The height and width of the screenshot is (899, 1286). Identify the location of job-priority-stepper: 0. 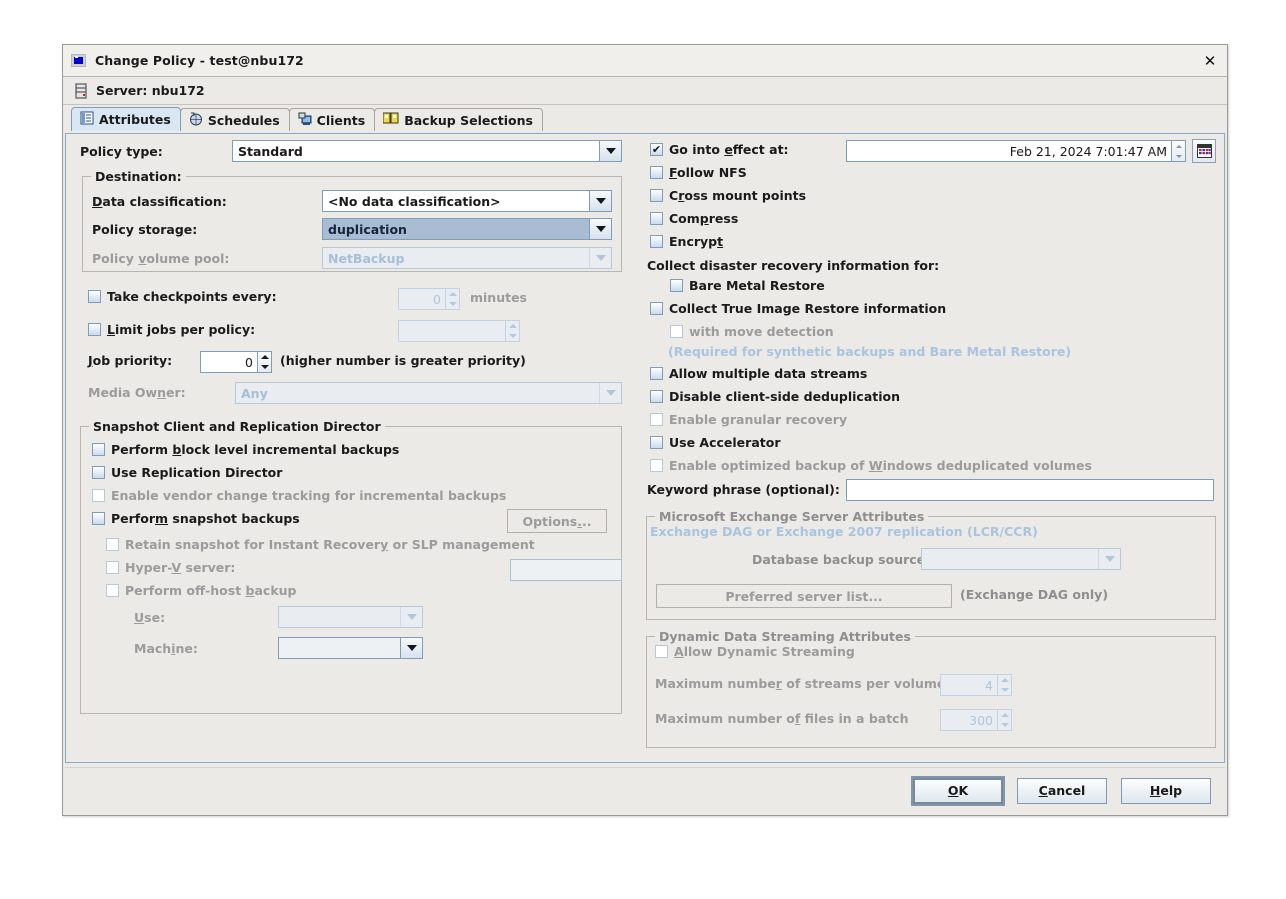
(236, 362).